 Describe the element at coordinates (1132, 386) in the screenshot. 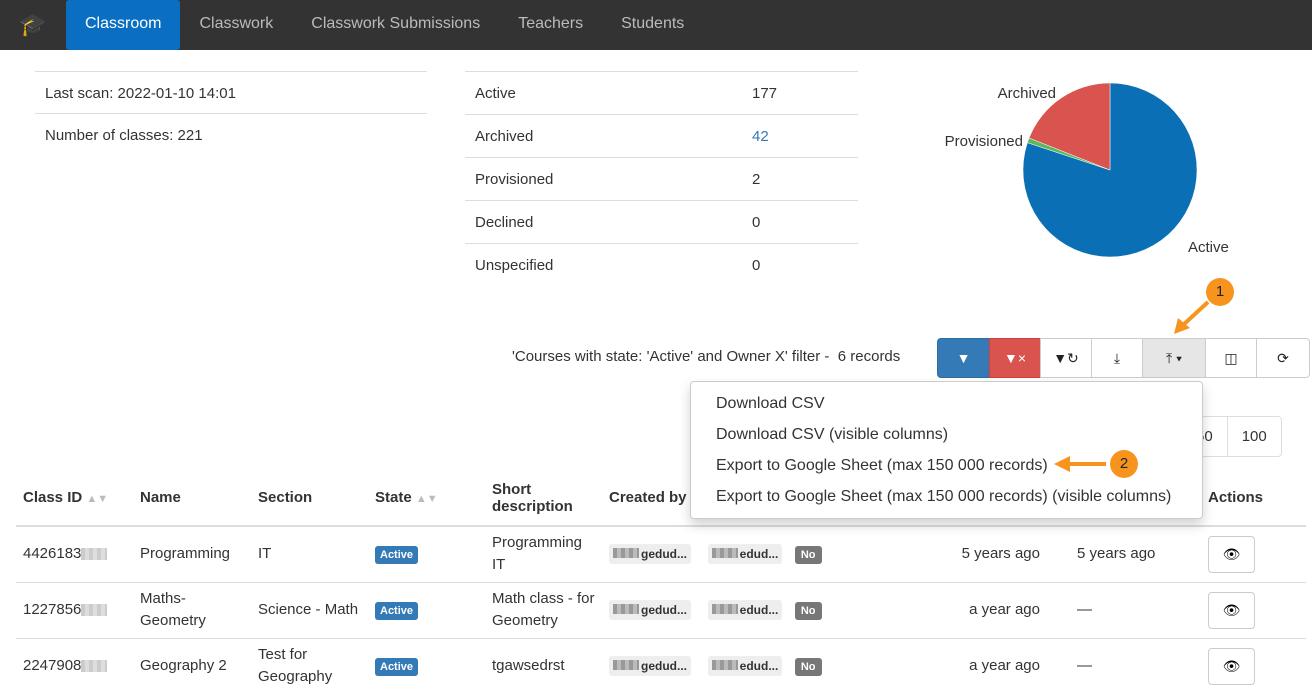

I see `callout-arrows` at that location.